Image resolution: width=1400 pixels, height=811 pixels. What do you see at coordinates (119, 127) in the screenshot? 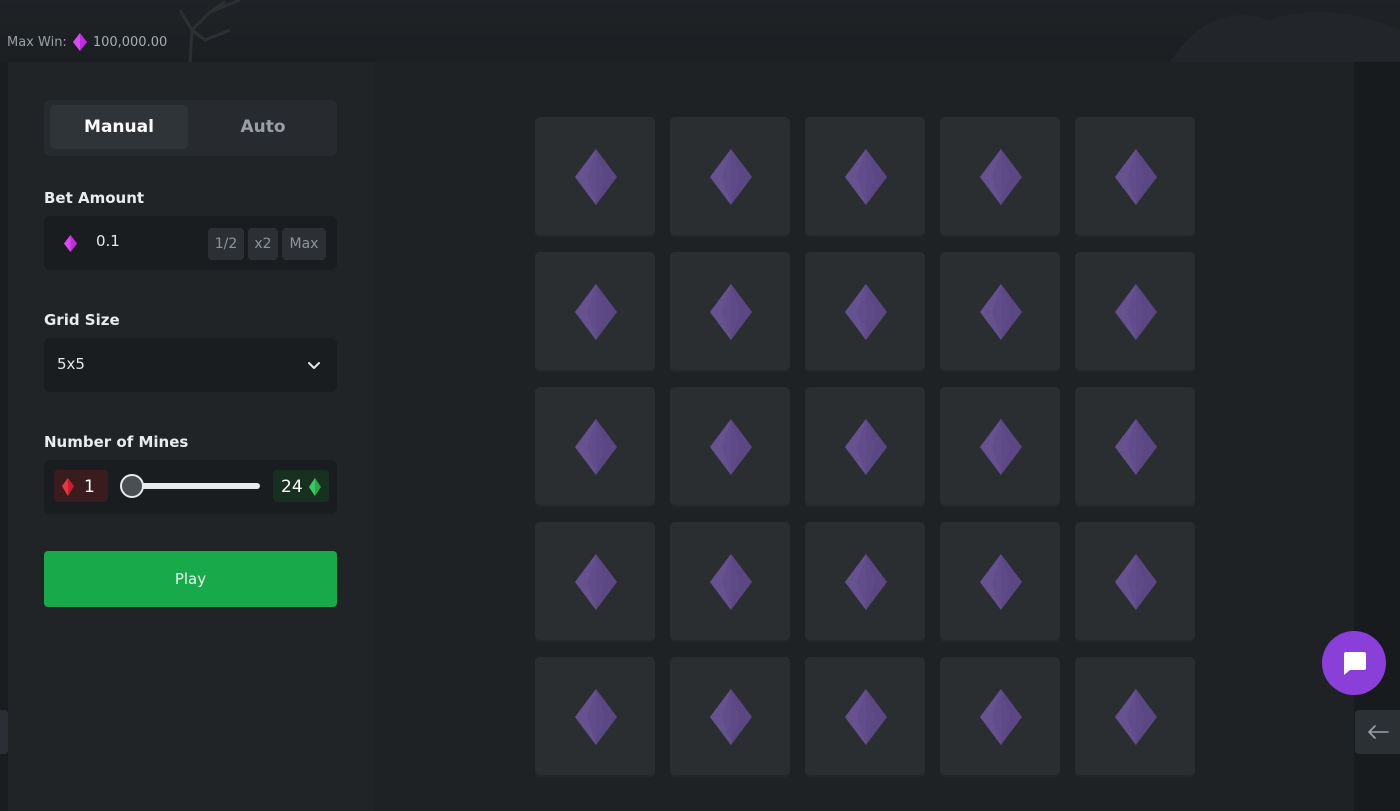
I see `tab-manual: Manual` at bounding box center [119, 127].